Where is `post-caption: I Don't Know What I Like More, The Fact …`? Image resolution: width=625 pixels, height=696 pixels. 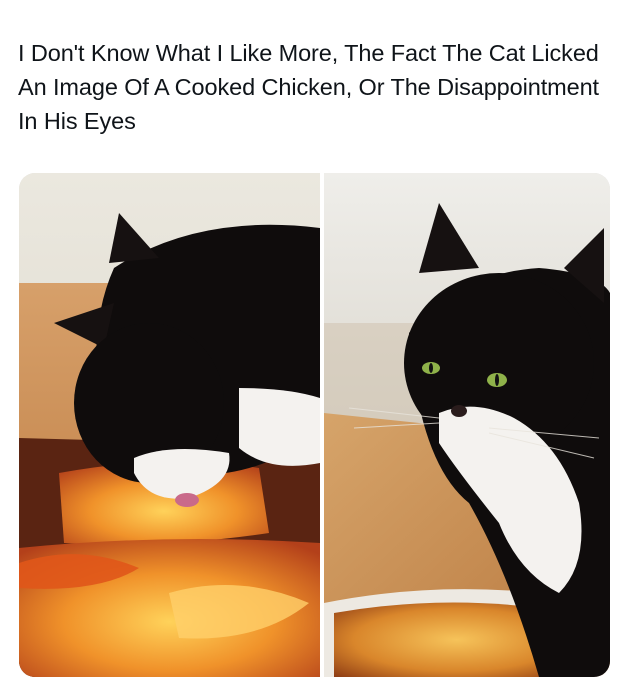
post-caption: I Don't Know What I Like More, The Fact … is located at coordinates (308, 87).